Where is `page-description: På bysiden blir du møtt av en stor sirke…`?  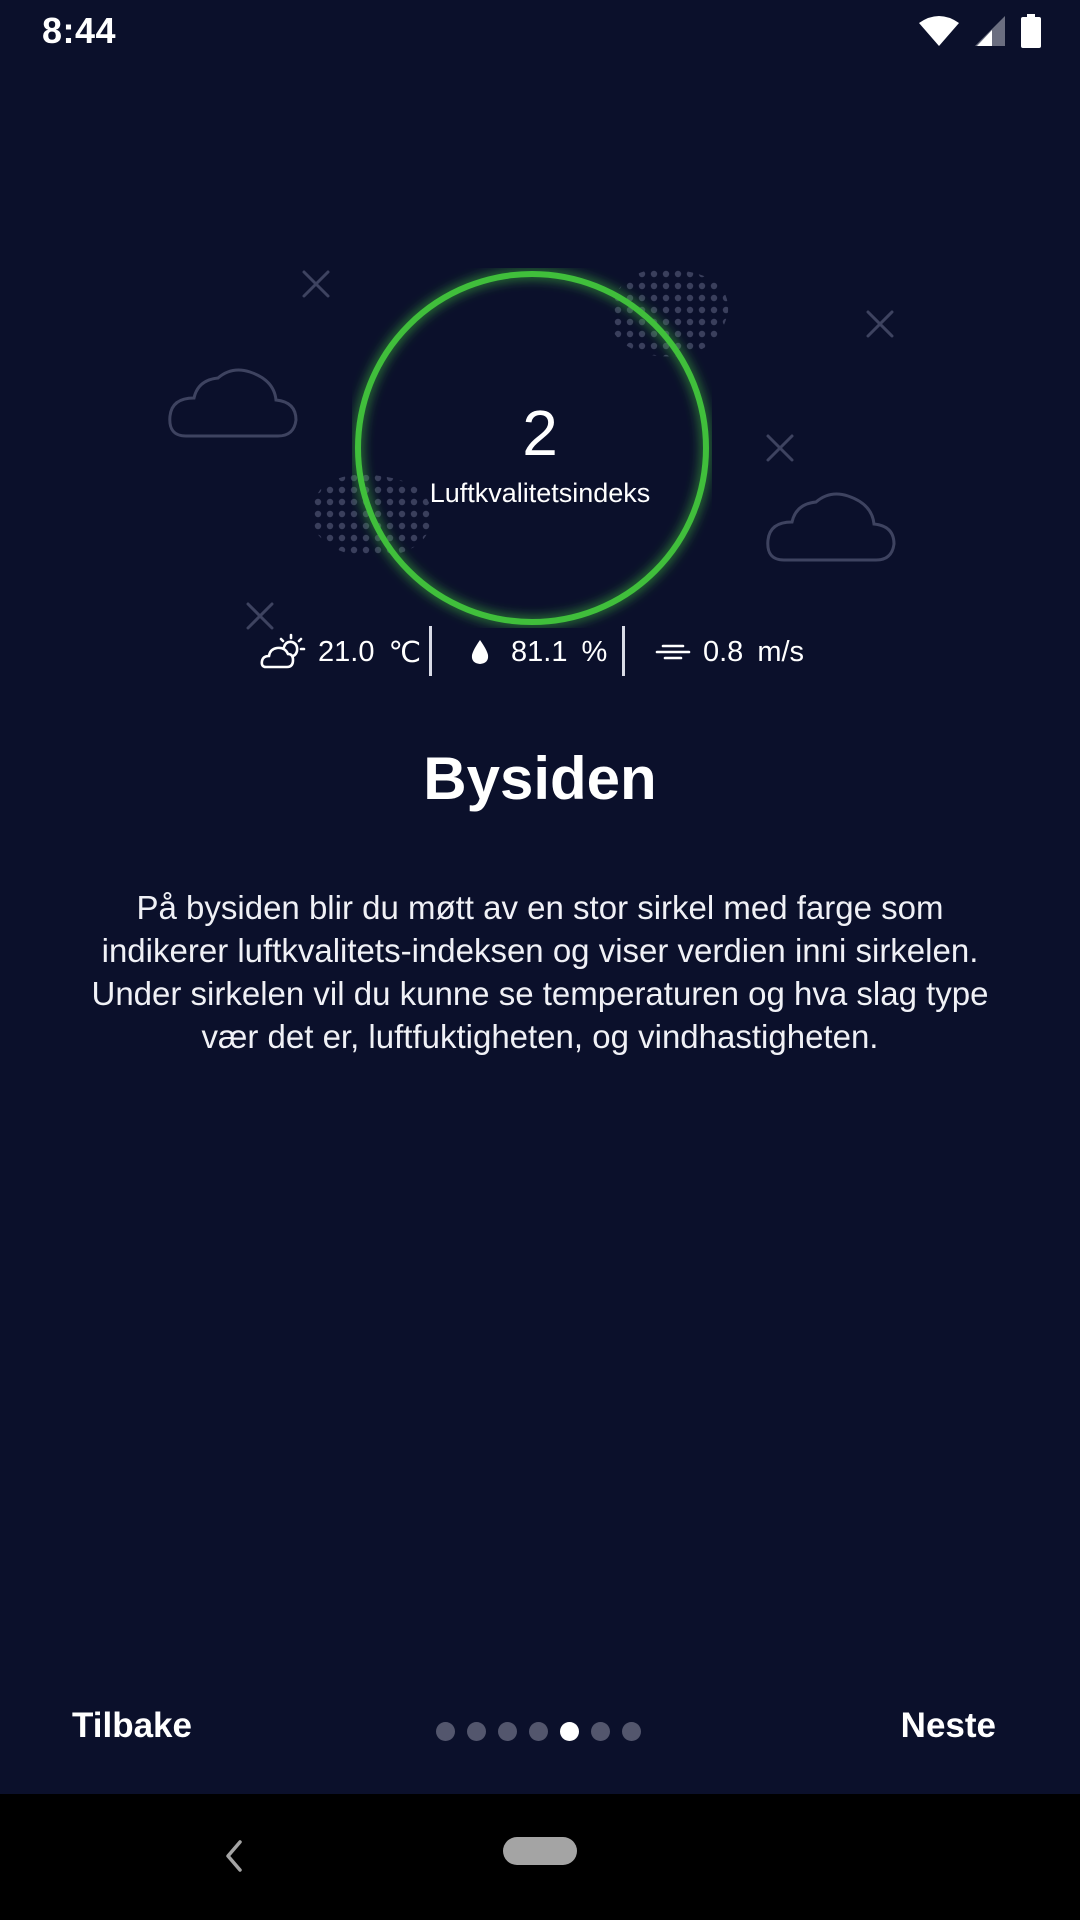 page-description: På bysiden blir du møtt av en stor sirke… is located at coordinates (540, 972).